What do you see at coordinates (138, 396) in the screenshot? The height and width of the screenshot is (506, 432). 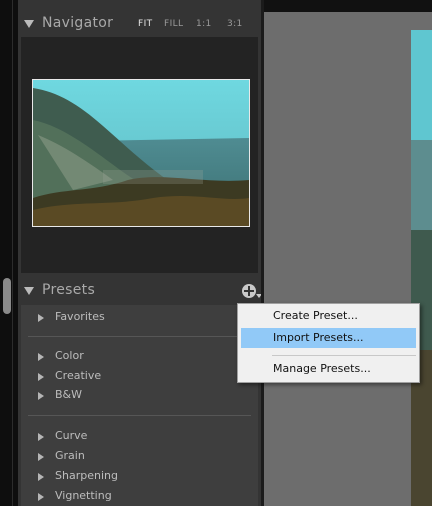 I see `preset-folder-bw: B&W` at bounding box center [138, 396].